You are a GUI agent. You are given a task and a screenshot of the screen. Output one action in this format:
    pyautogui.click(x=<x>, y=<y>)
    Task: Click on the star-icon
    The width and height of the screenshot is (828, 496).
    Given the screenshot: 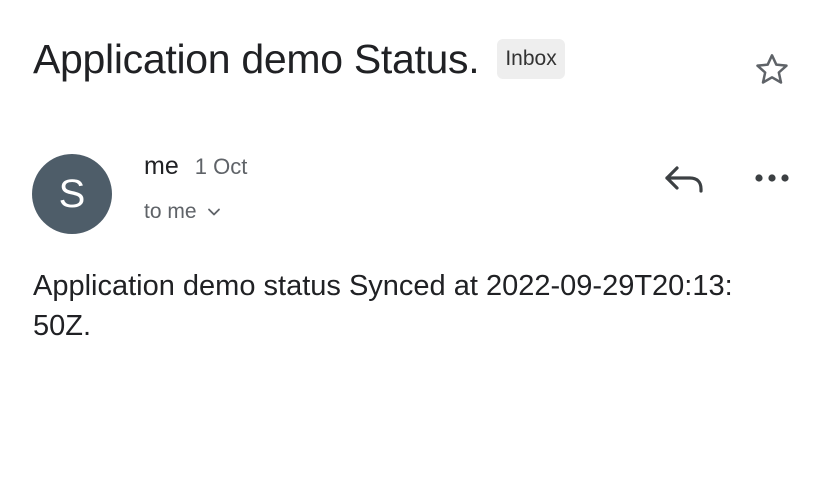 What is the action you would take?
    pyautogui.click(x=772, y=70)
    